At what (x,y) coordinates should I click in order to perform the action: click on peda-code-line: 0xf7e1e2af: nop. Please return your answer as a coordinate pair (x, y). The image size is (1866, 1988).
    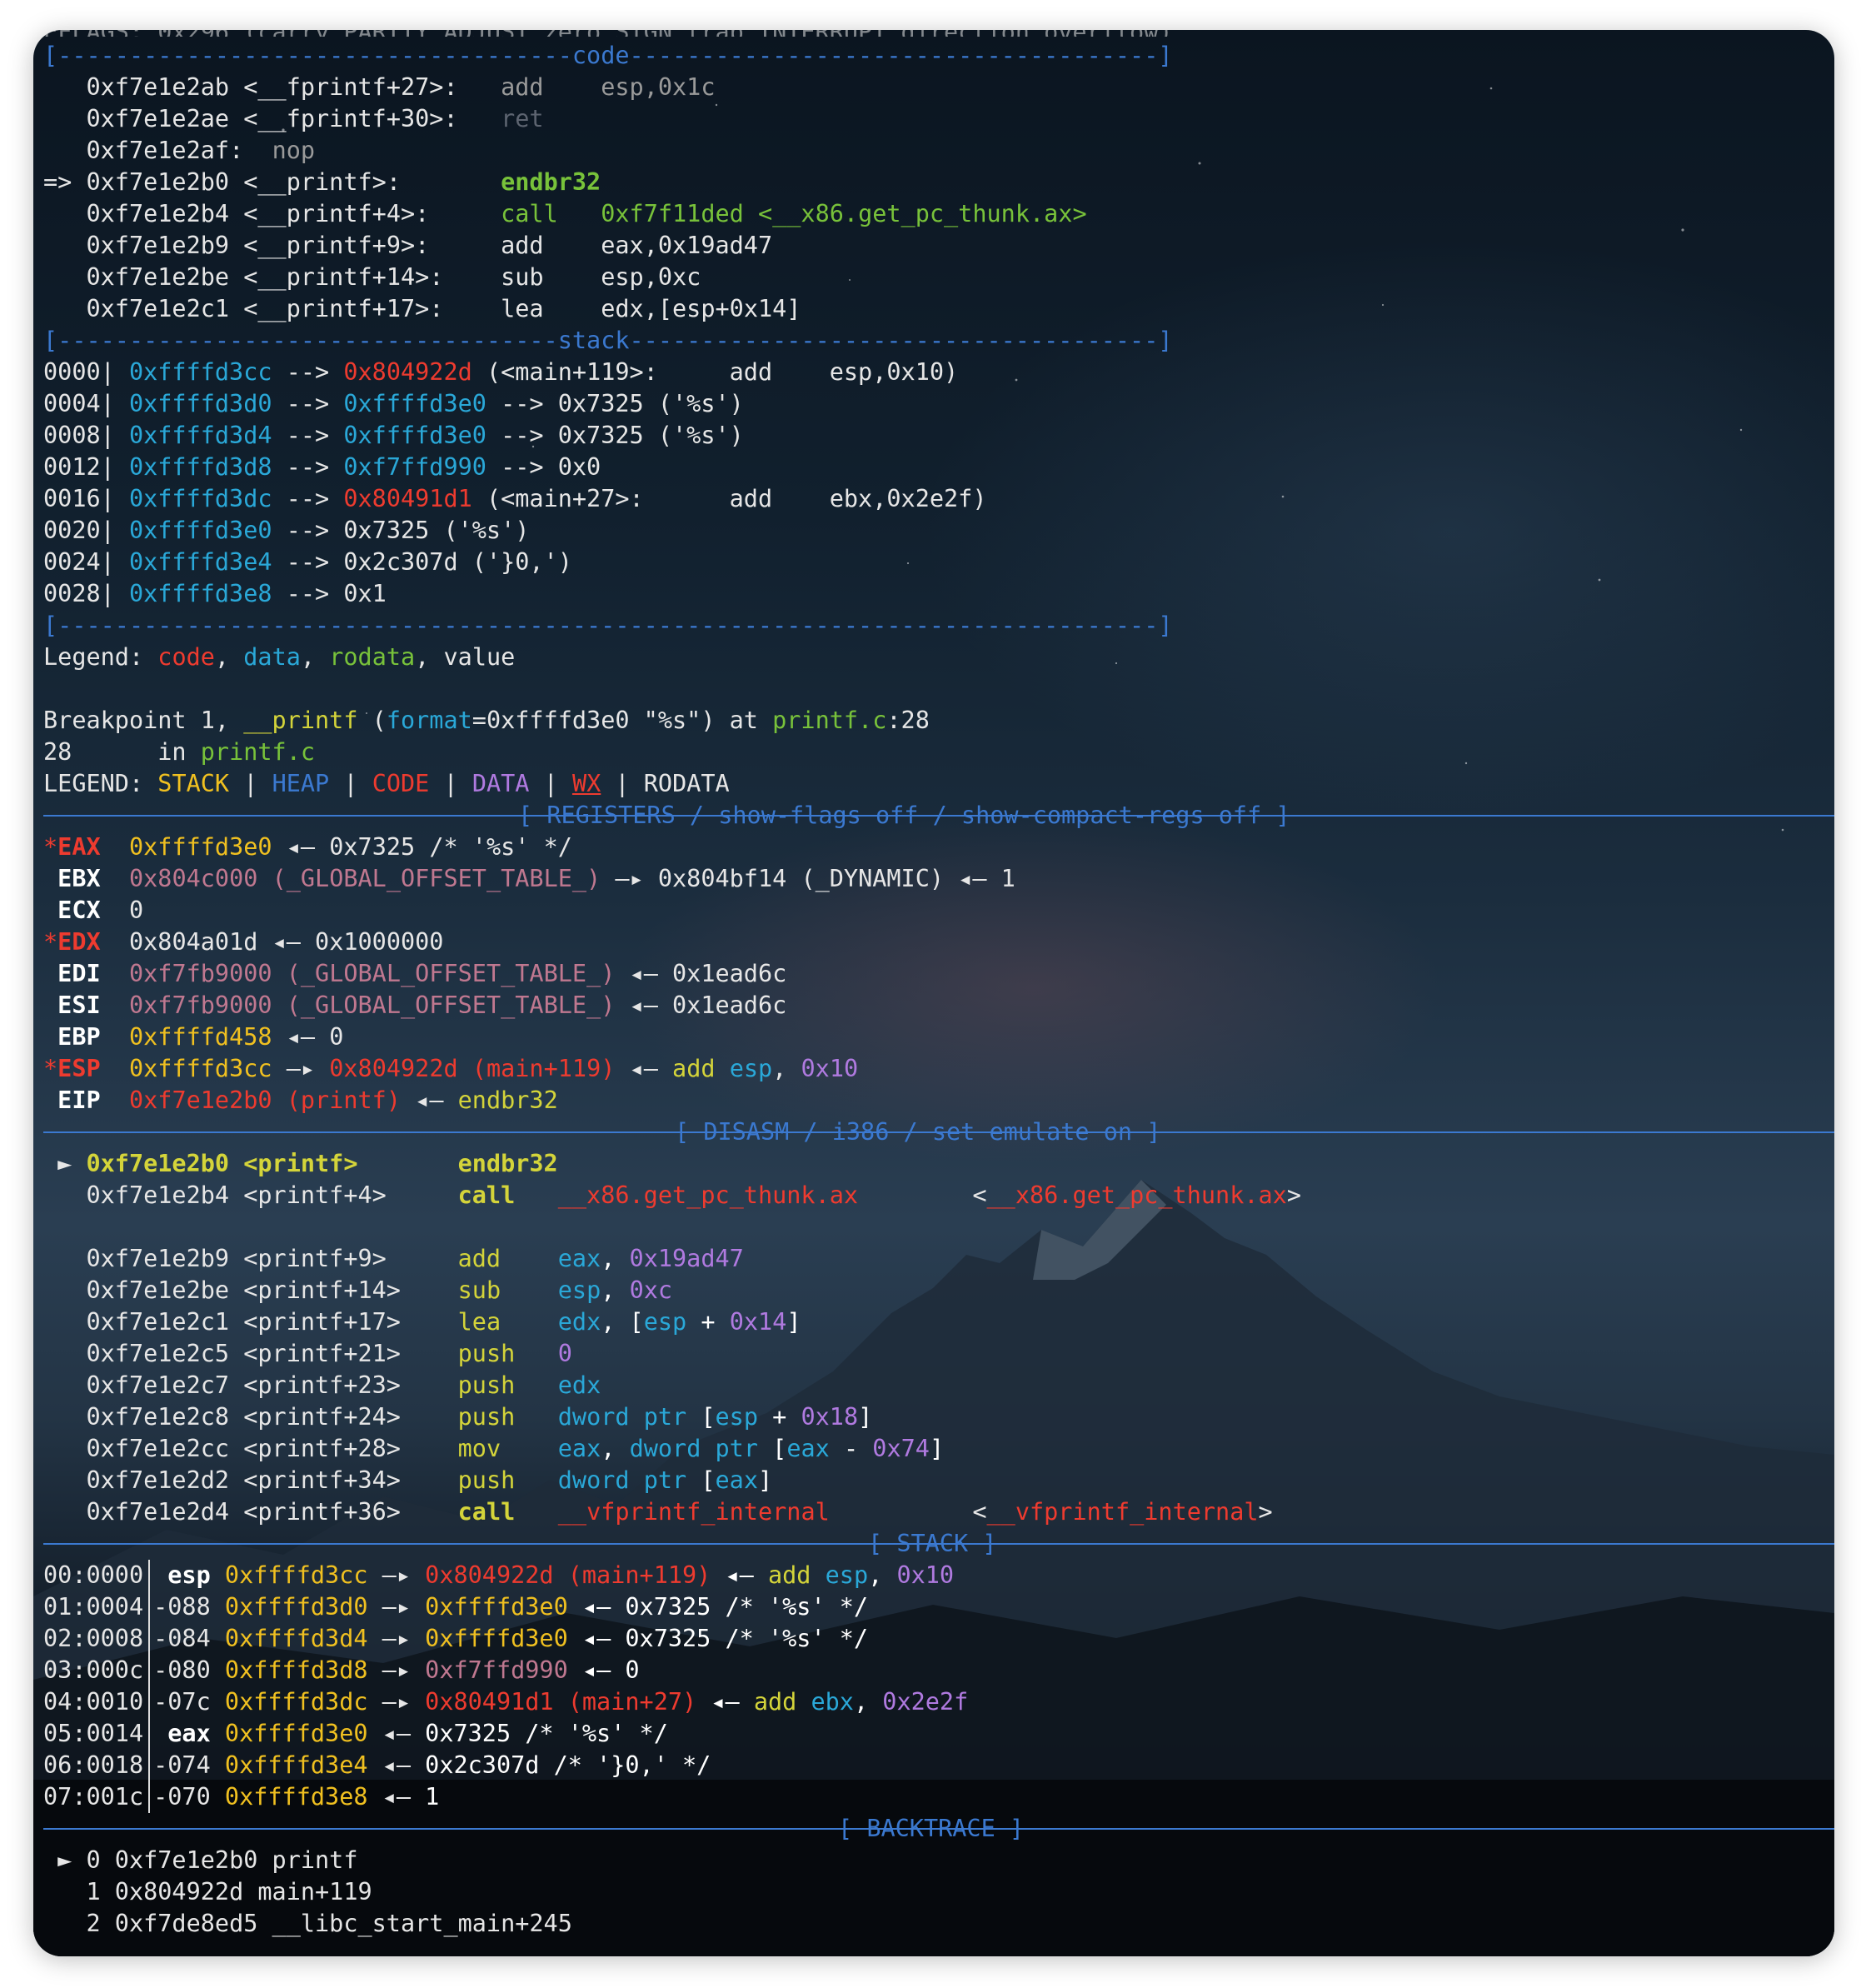
    Looking at the image, I should click on (935, 151).